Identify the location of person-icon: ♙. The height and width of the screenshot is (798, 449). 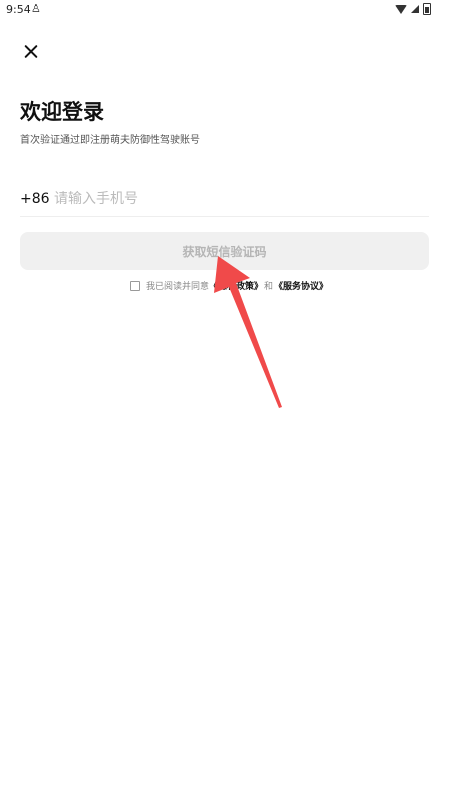
(36, 8).